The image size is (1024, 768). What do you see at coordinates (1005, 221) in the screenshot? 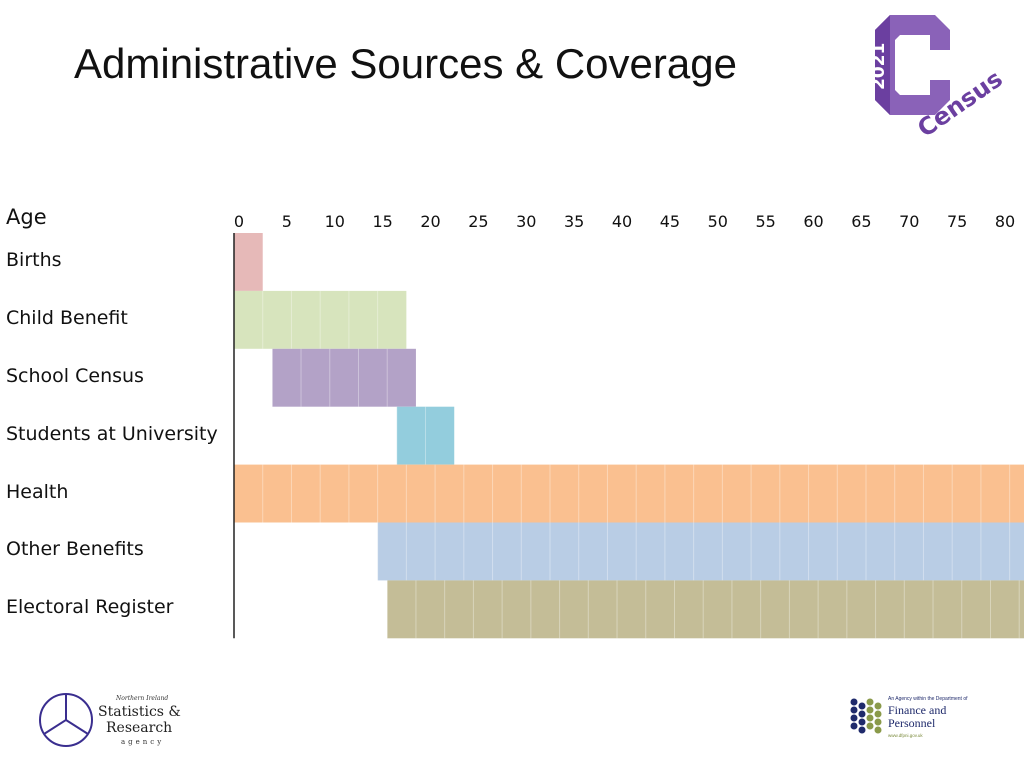
I see `x-tick-label: 80` at bounding box center [1005, 221].